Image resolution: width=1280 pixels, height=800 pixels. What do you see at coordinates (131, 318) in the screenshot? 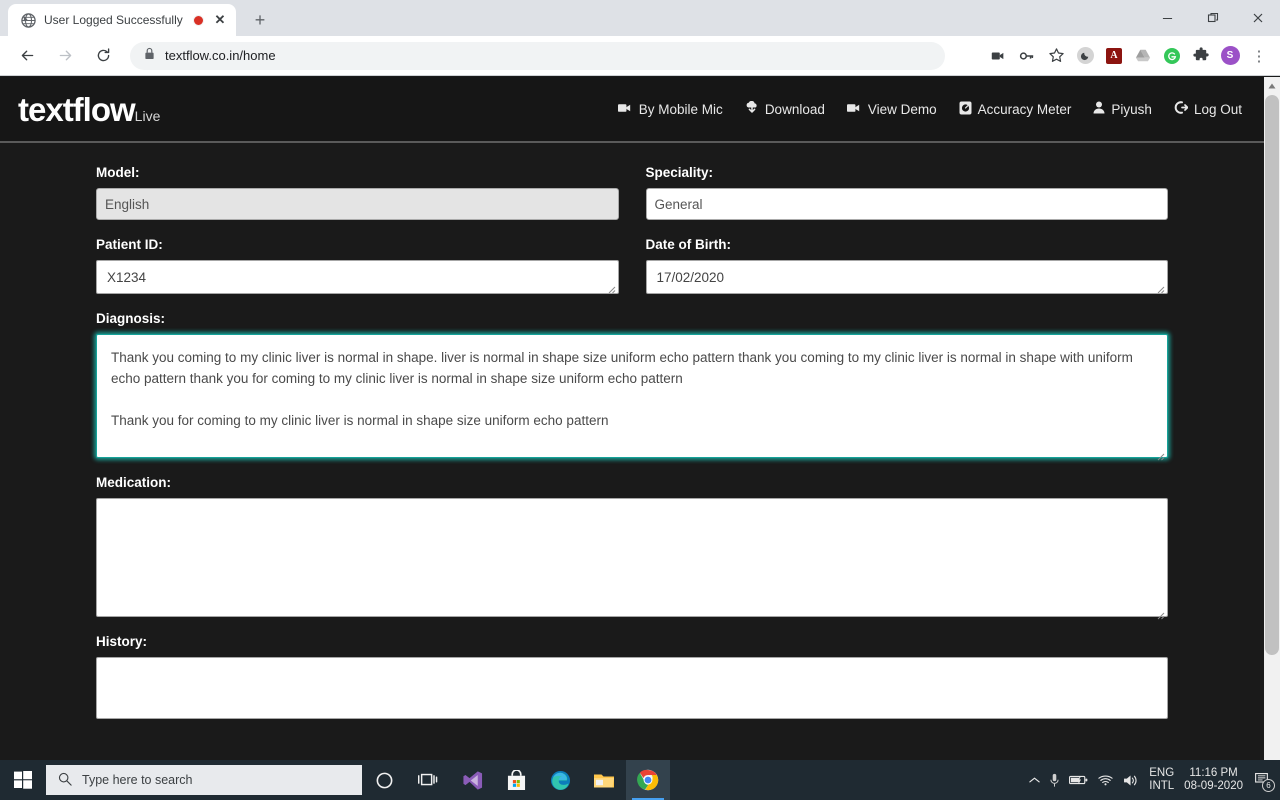
I see `diagnosis-label: Diagnosis:` at bounding box center [131, 318].